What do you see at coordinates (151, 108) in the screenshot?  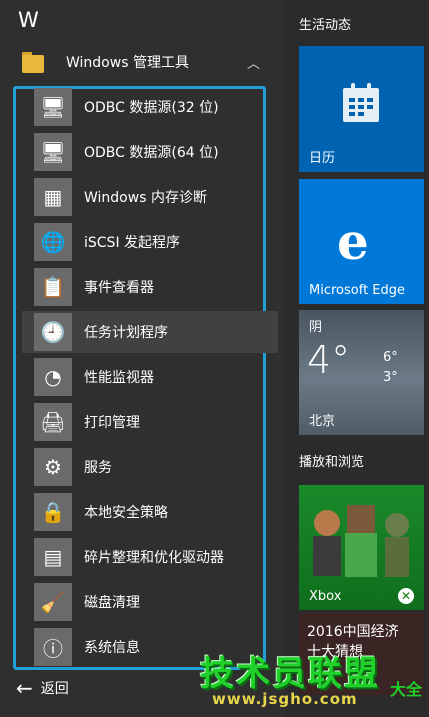 I see `app-item-label: ODBC 数据源(32 位)` at bounding box center [151, 108].